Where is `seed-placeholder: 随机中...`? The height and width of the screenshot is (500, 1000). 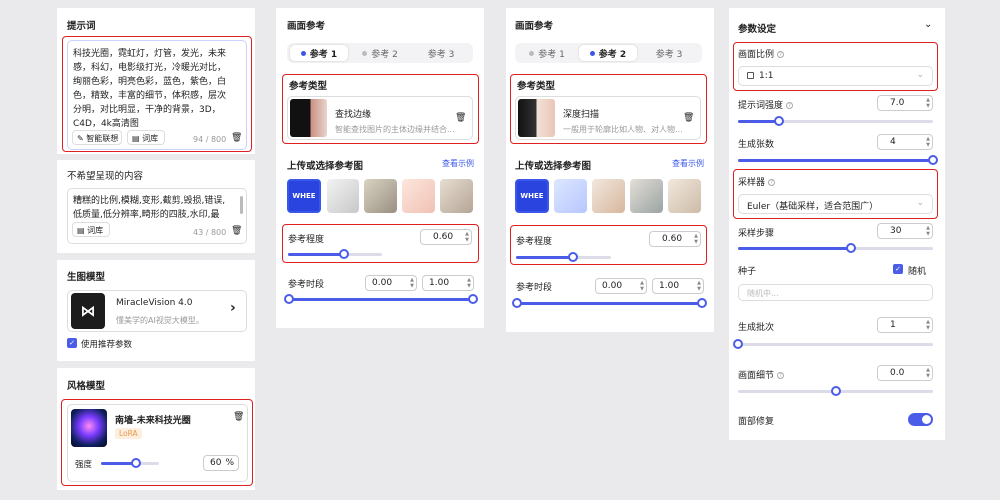
seed-placeholder: 随机中... is located at coordinates (763, 293).